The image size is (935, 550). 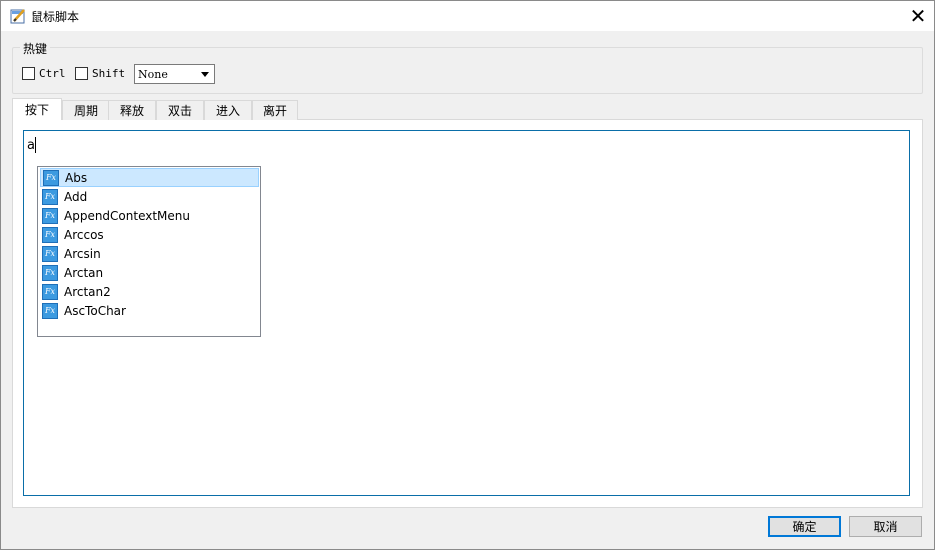 I want to click on text-caret, so click(x=35, y=145).